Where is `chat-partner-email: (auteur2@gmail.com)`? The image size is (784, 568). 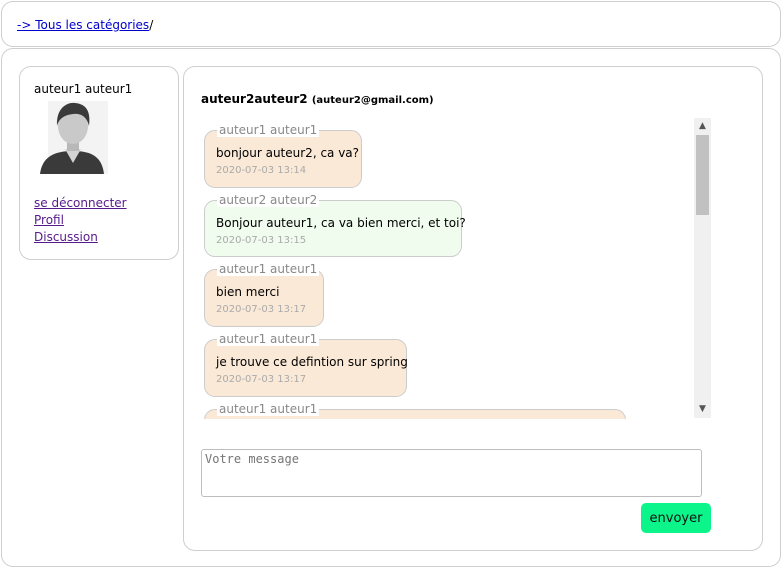
chat-partner-email: (auteur2@gmail.com) is located at coordinates (372, 100).